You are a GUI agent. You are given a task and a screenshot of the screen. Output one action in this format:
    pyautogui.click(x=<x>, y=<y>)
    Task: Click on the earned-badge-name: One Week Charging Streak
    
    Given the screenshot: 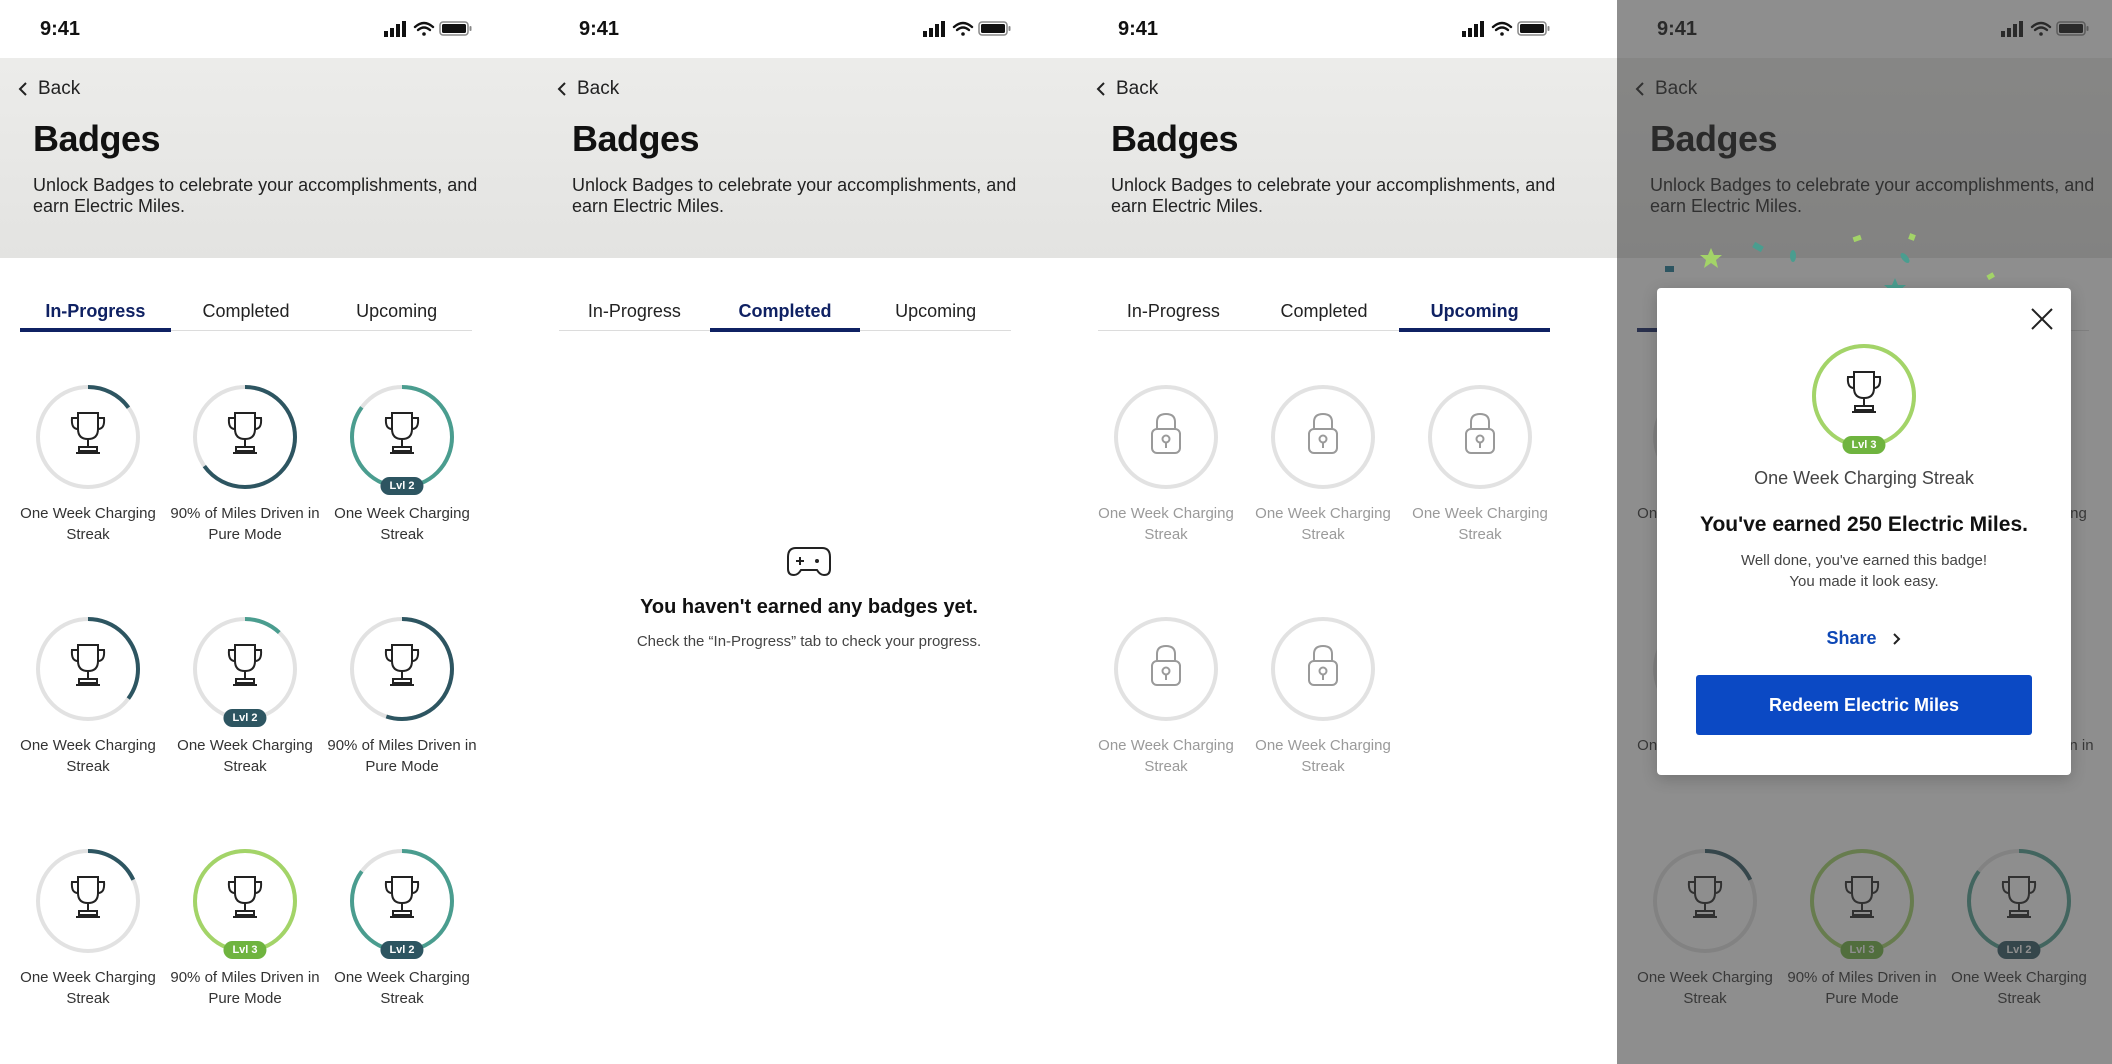 What is the action you would take?
    pyautogui.click(x=1864, y=478)
    